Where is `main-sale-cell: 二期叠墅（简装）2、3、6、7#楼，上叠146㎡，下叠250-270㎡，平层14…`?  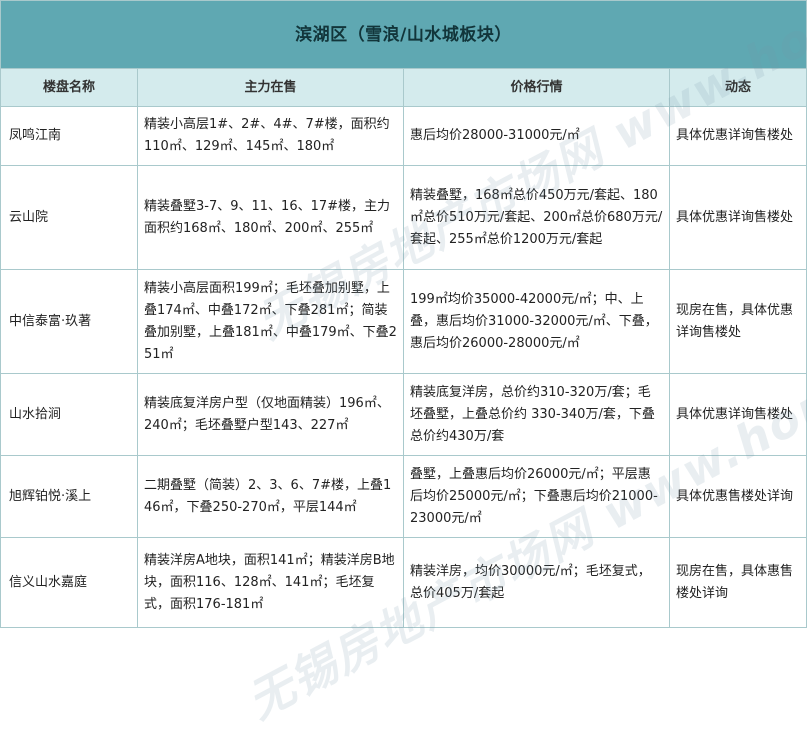
main-sale-cell: 二期叠墅（简装）2、3、6、7#楼，上叠146㎡，下叠250-270㎡，平层14… is located at coordinates (270, 496).